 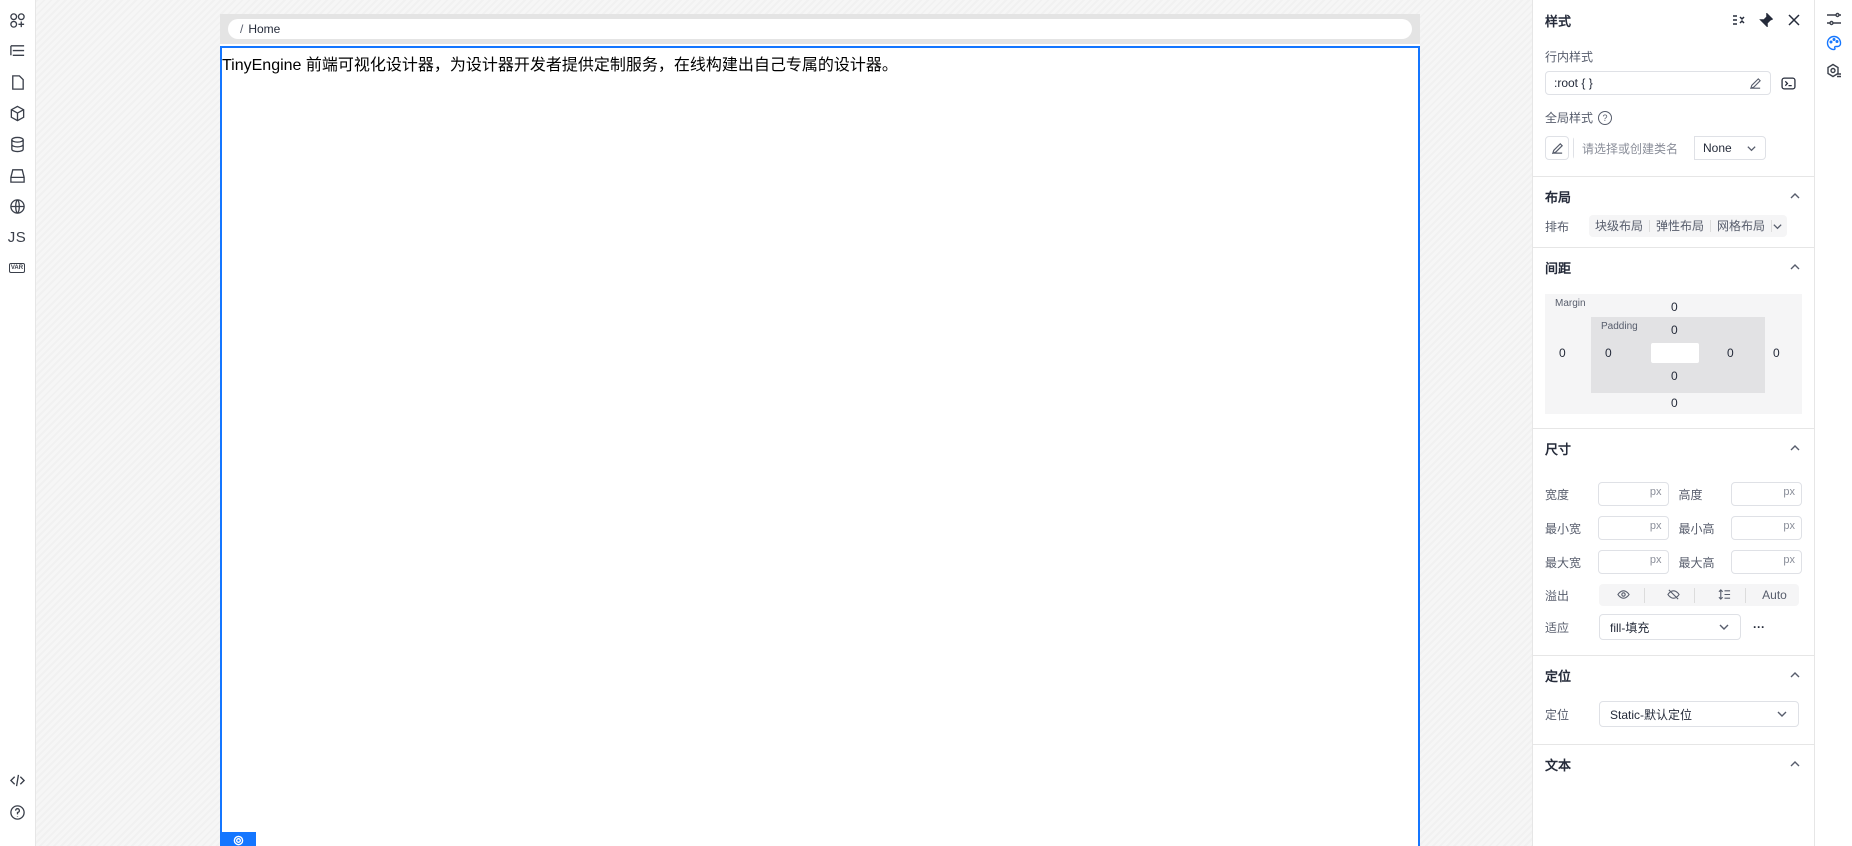 I want to click on position-label: 定位, so click(x=1557, y=714).